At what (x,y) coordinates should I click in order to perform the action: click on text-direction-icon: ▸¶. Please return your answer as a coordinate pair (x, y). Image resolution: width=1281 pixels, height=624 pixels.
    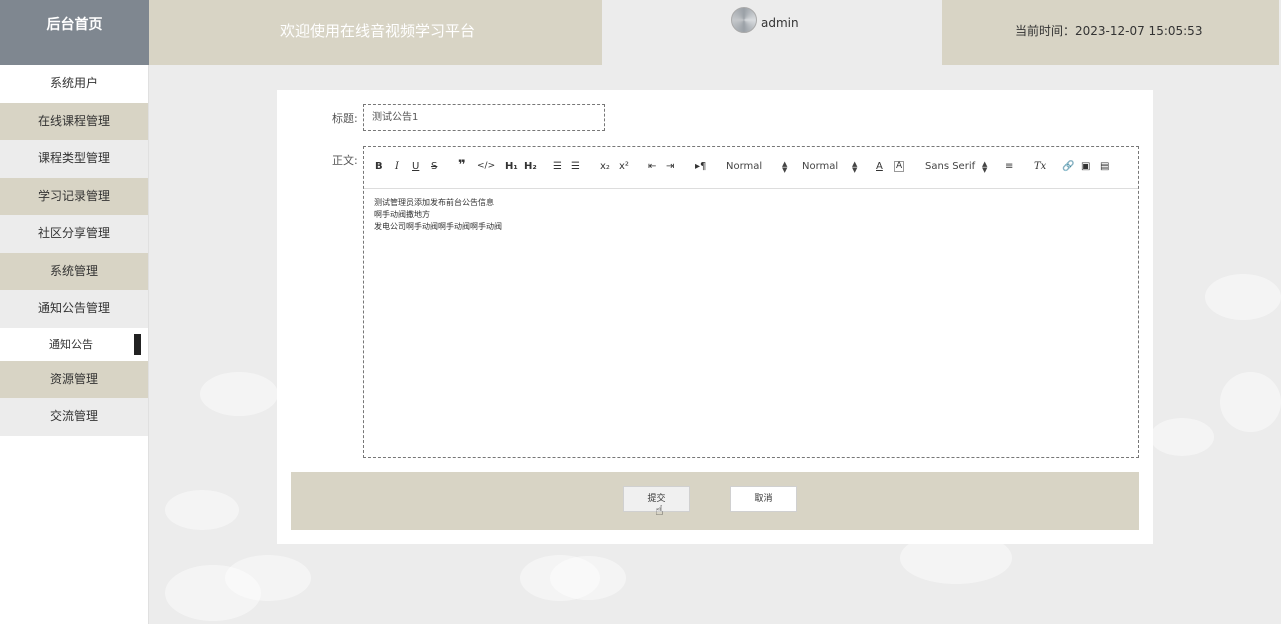
    Looking at the image, I should click on (700, 166).